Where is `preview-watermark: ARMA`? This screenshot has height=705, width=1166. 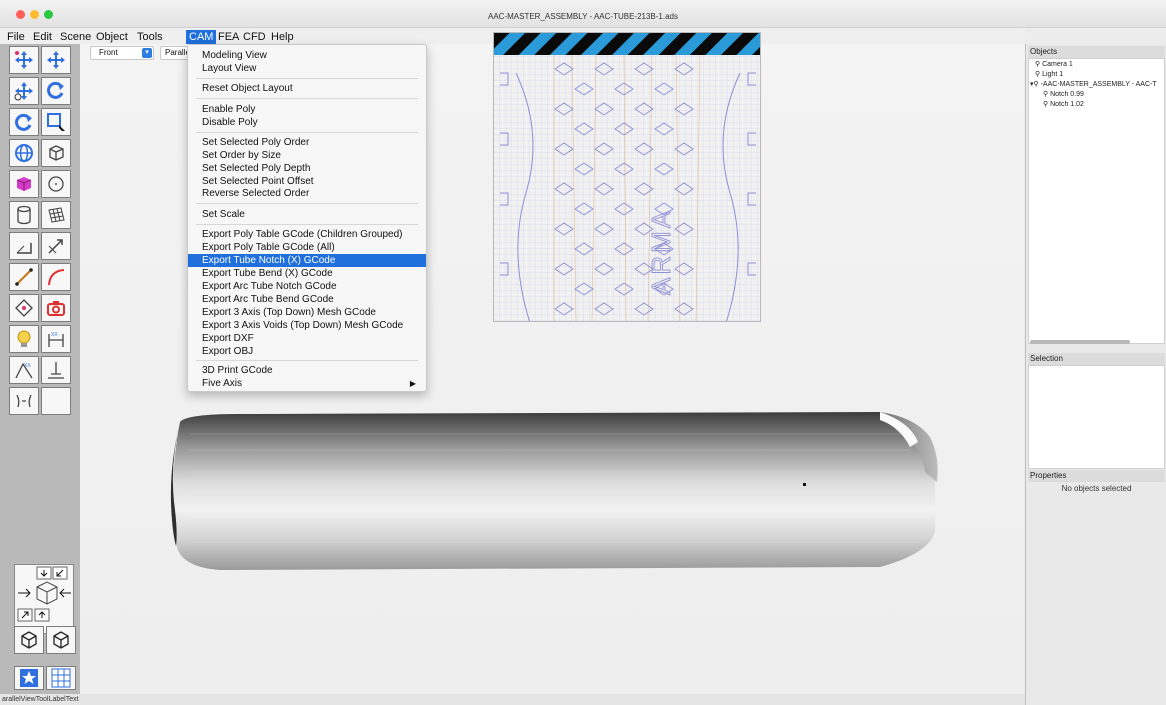 preview-watermark: ARMA is located at coordinates (661, 251).